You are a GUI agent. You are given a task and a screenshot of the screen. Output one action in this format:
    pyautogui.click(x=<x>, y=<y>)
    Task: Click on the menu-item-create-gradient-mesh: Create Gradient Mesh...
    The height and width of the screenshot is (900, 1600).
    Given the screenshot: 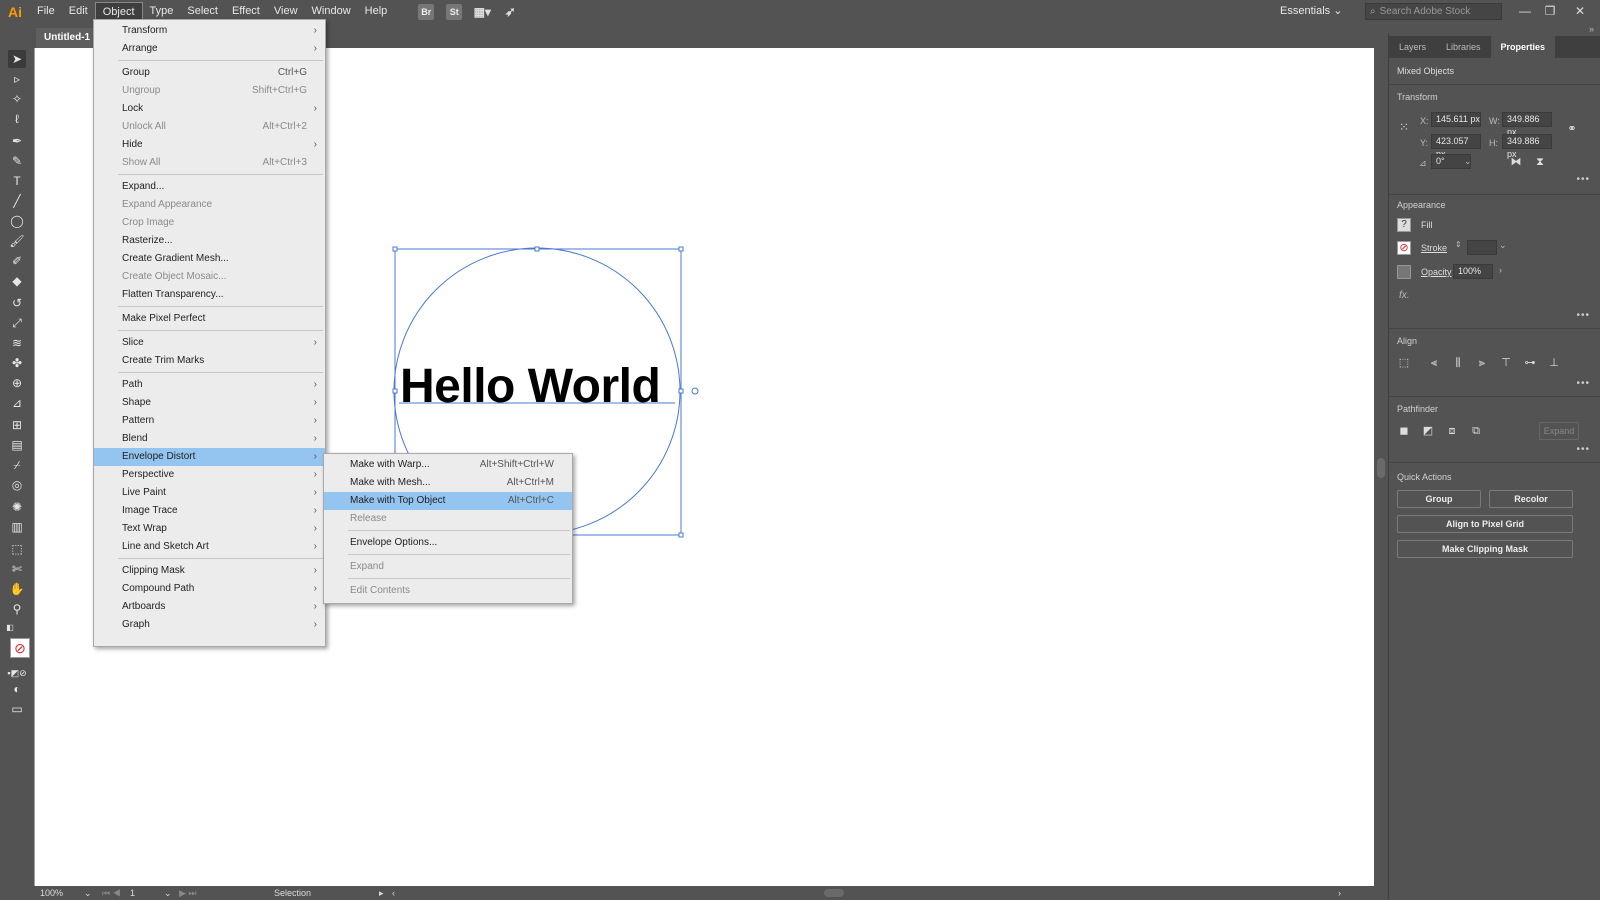 What is the action you would take?
    pyautogui.click(x=209, y=259)
    